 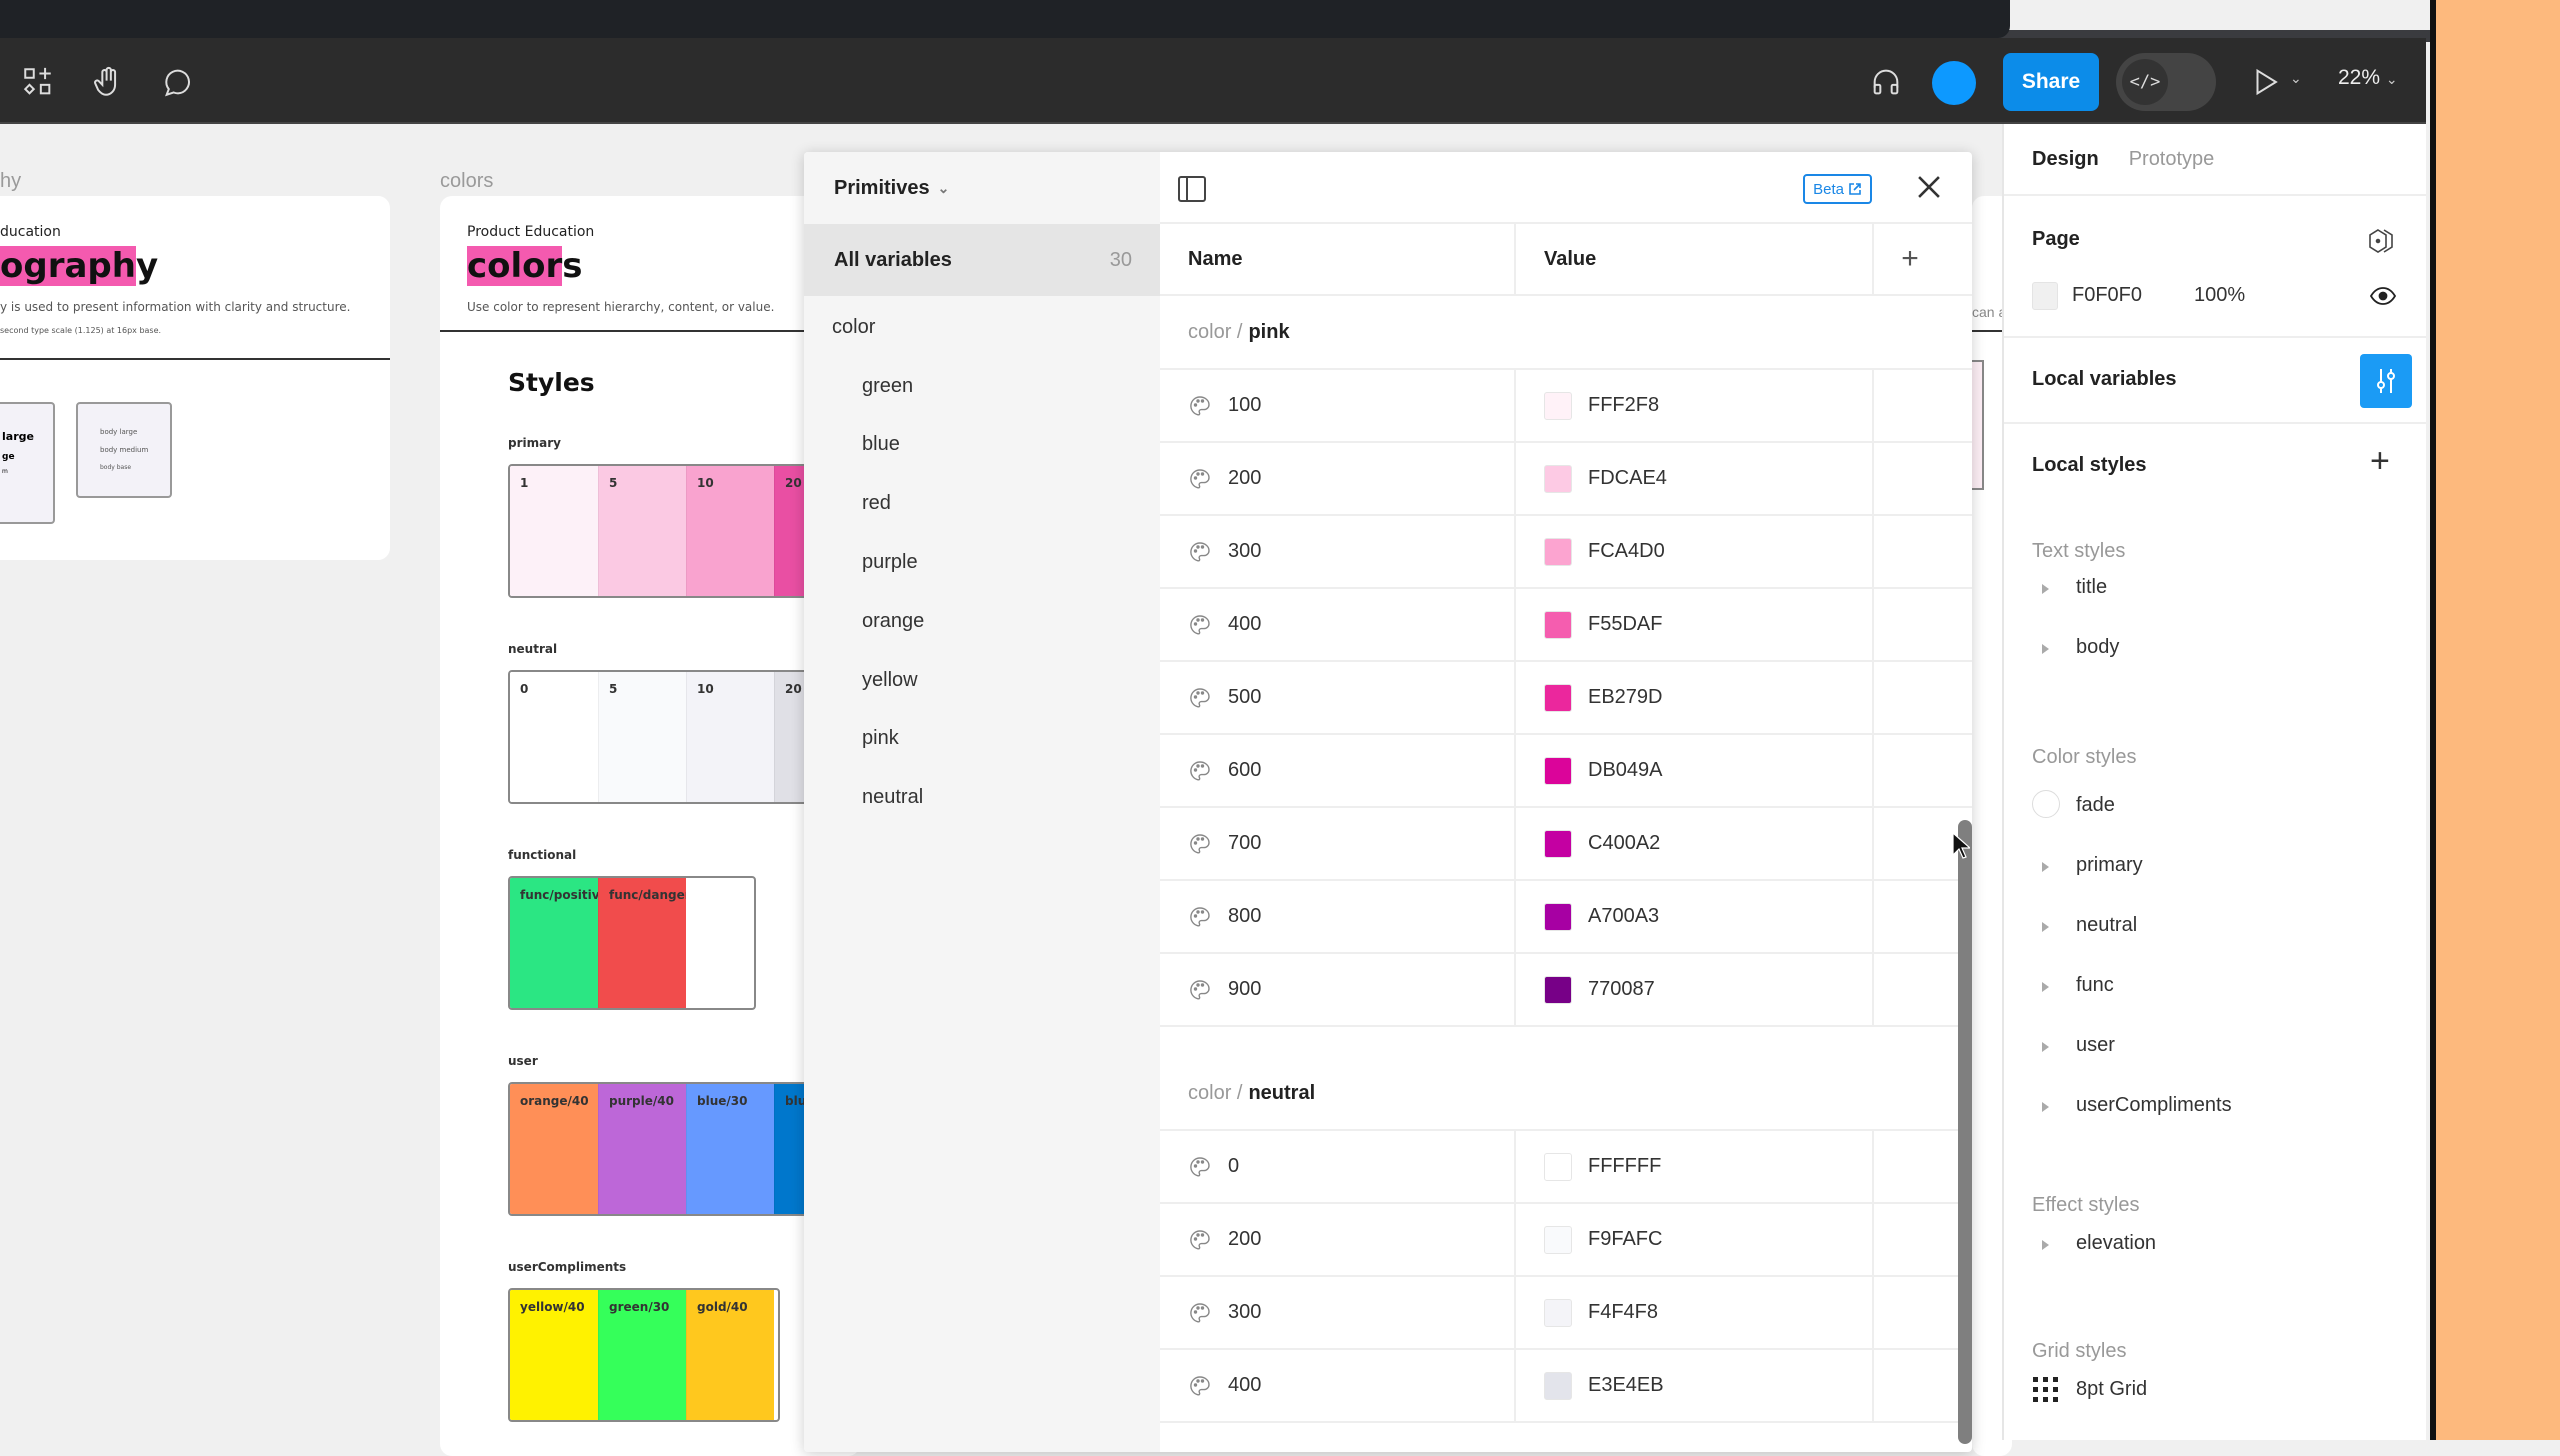 What do you see at coordinates (2116, 1243) in the screenshot?
I see `style-item-elevation: elevation` at bounding box center [2116, 1243].